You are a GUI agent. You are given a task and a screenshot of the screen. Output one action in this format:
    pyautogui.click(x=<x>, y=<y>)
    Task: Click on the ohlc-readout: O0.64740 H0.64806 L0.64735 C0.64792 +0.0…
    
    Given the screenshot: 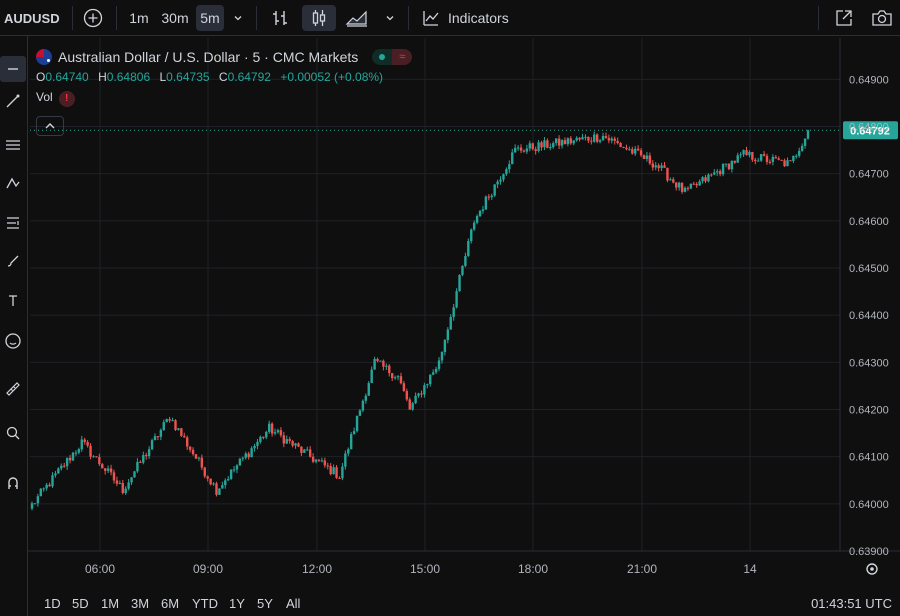 What is the action you would take?
    pyautogui.click(x=212, y=77)
    